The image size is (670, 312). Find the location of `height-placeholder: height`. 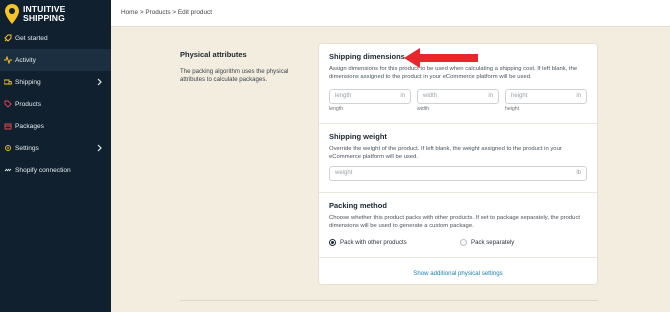

height-placeholder: height is located at coordinates (519, 96).